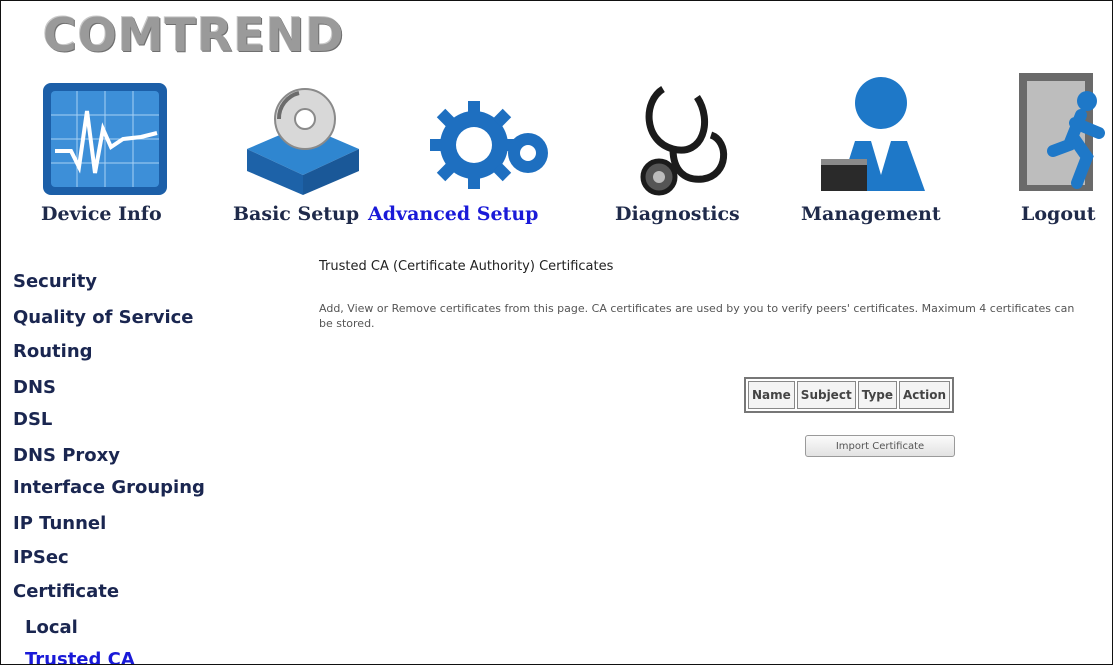 This screenshot has height=667, width=1115. What do you see at coordinates (826, 395) in the screenshot?
I see `column-header-subject: Subject` at bounding box center [826, 395].